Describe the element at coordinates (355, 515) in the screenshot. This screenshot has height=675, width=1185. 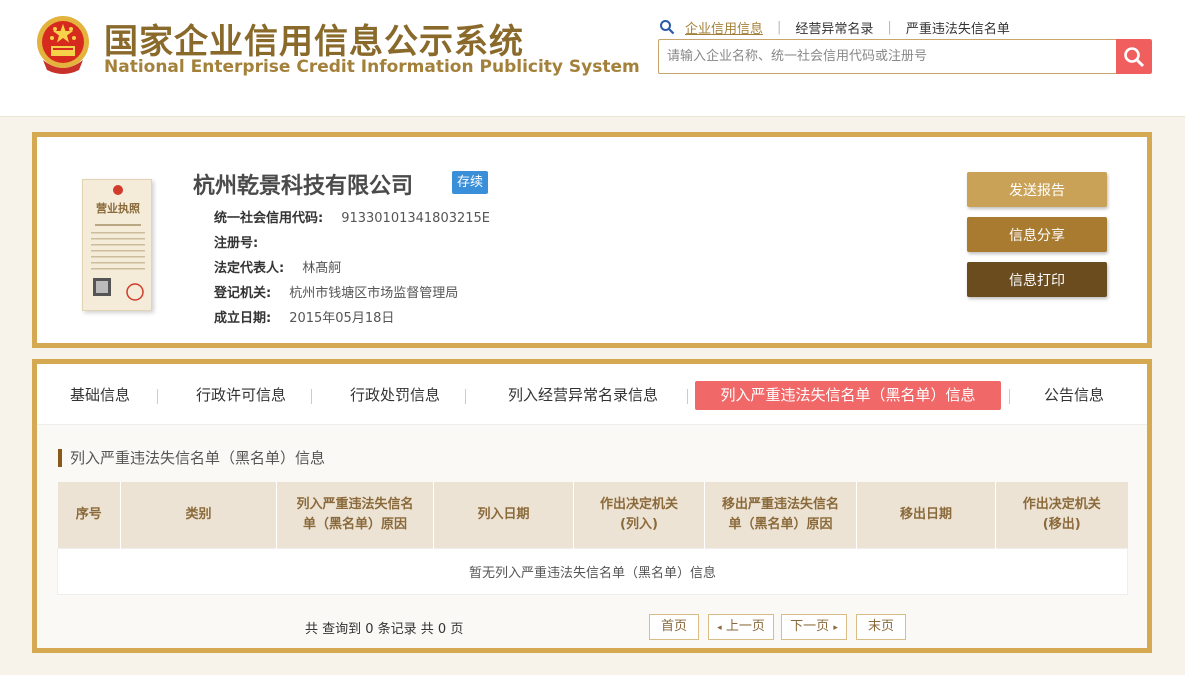
I see `col-header-list-reason: 列入严重违法失信名 单（黑名单）原因` at that location.